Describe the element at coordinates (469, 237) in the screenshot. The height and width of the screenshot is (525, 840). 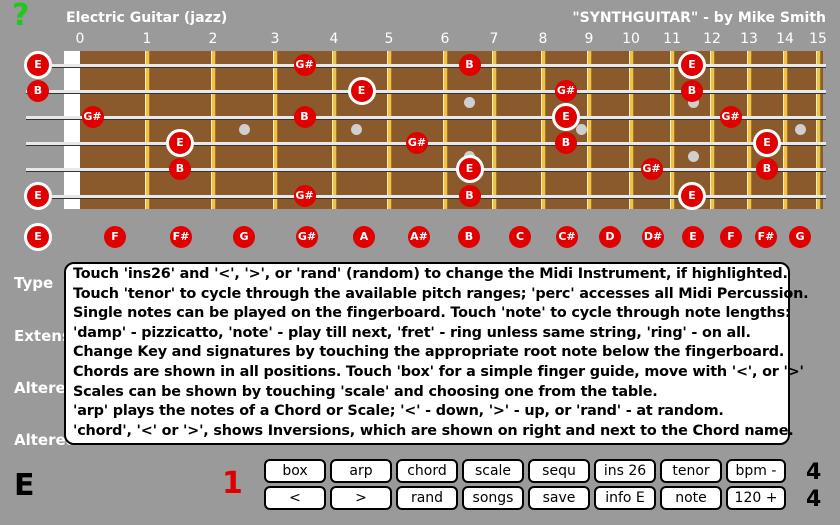
I see `key-button: B` at that location.